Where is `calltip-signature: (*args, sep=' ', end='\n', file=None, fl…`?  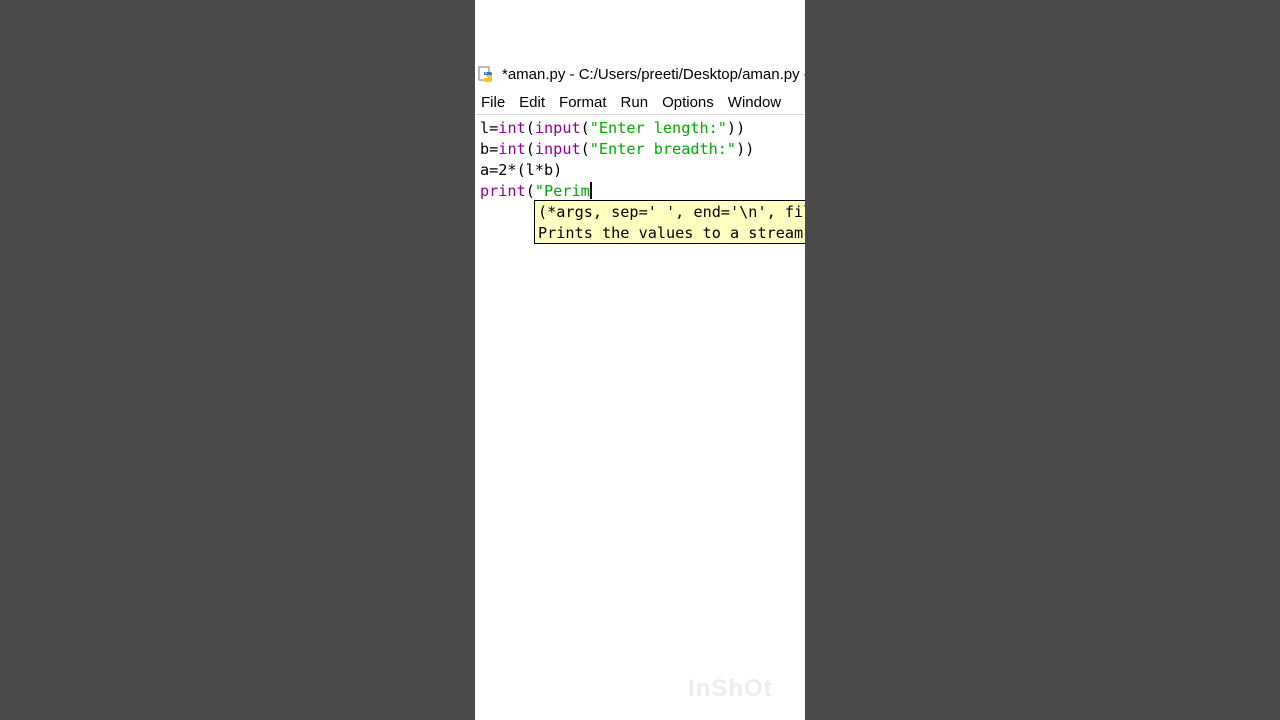
calltip-signature: (*args, sep=' ', end='\n', file=None, fl… is located at coordinates (671, 212).